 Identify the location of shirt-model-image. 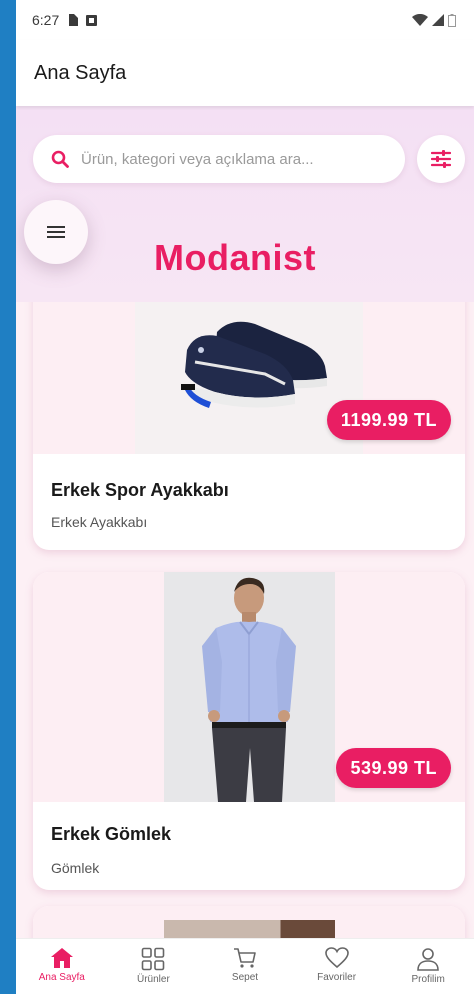
(249, 689).